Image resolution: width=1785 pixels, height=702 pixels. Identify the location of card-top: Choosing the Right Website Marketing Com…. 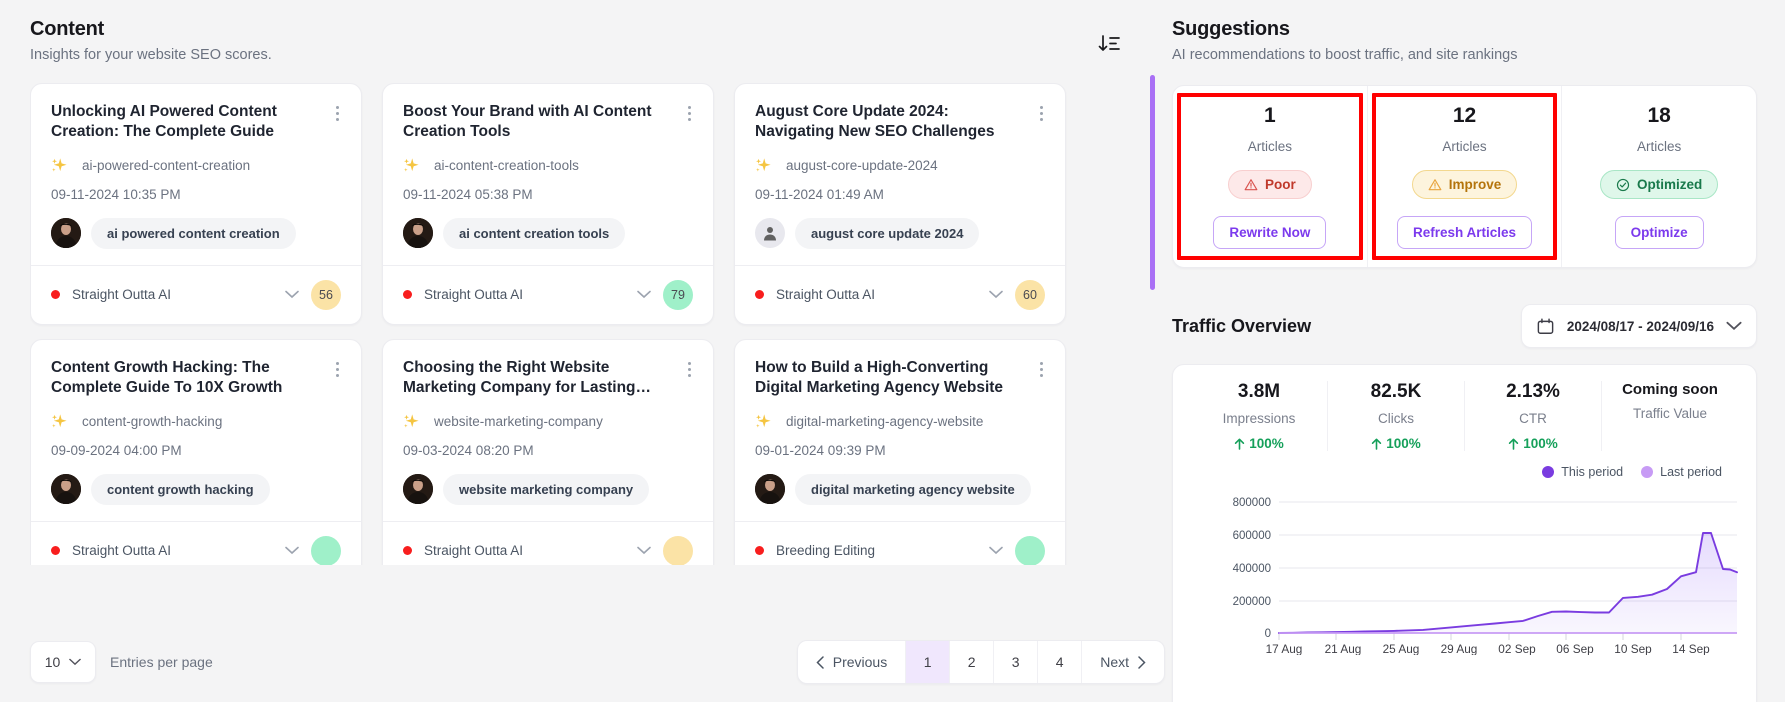
(548, 378).